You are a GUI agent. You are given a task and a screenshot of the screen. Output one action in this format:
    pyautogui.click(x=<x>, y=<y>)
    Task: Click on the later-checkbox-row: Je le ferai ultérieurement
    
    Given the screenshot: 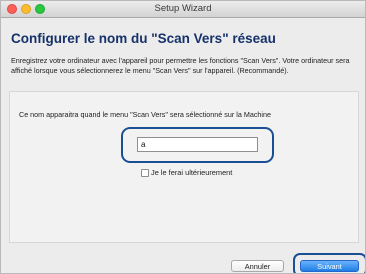 What is the action you would take?
    pyautogui.click(x=186, y=172)
    